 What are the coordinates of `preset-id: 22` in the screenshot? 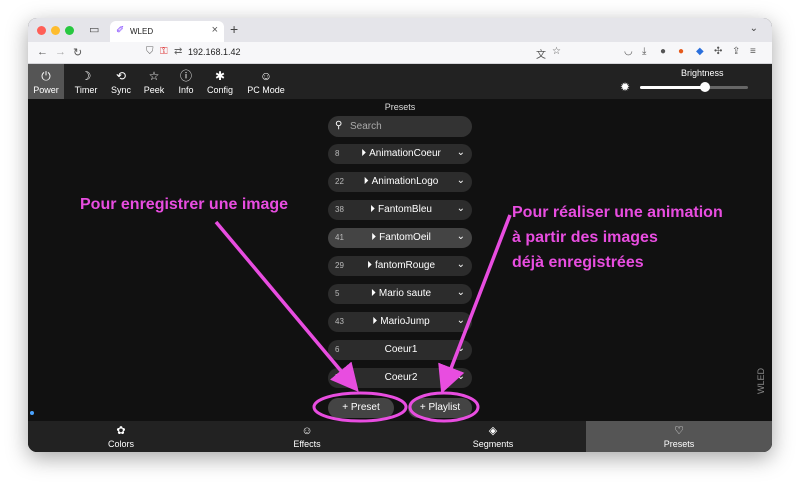 It's located at (339, 181).